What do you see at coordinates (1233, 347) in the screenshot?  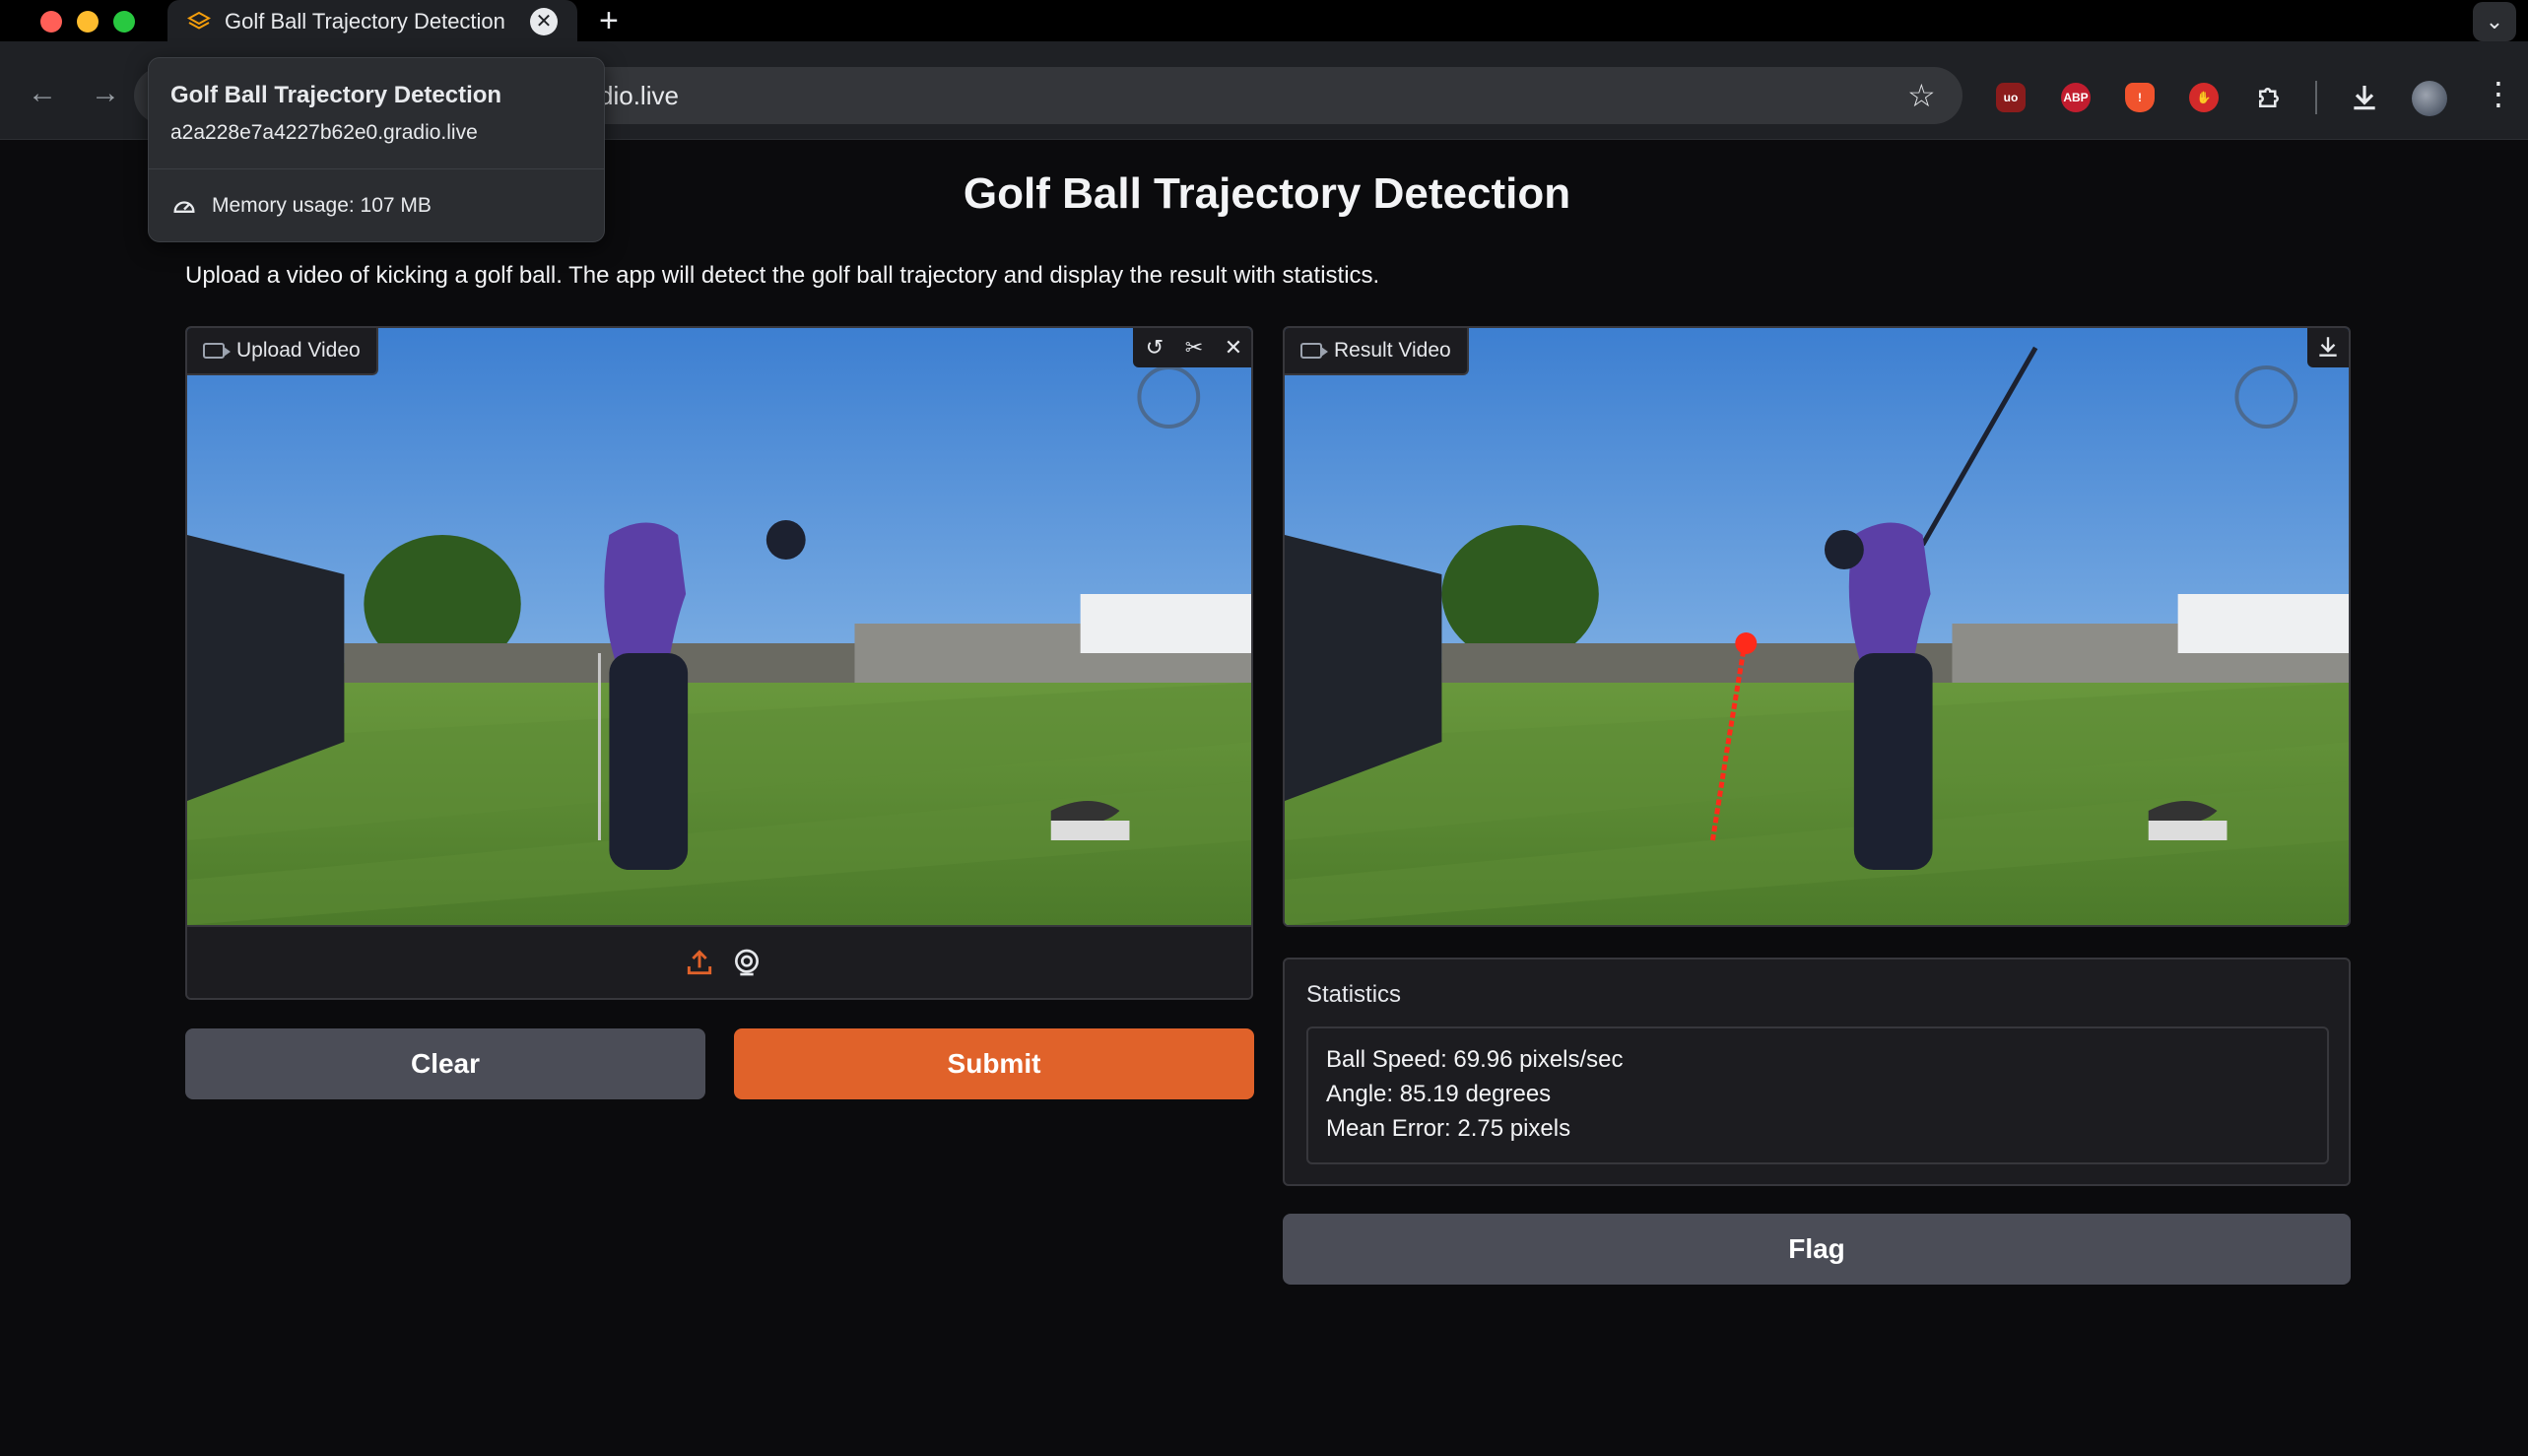 I see `close-icon: ✕` at bounding box center [1233, 347].